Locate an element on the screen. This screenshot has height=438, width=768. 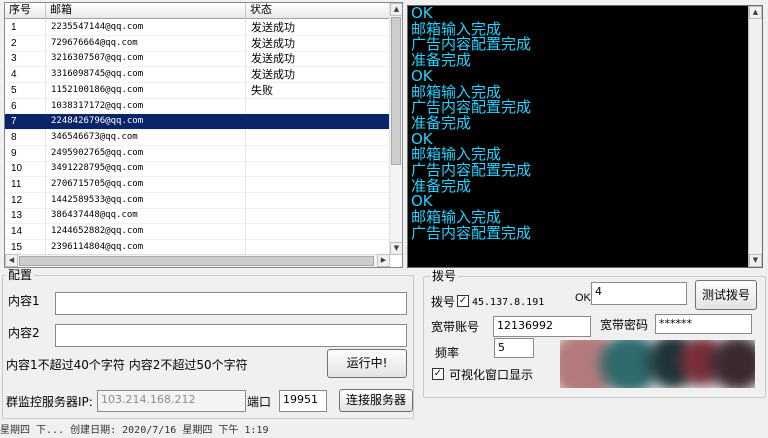
row-email: 1244652882@qq.com is located at coordinates (97, 231).